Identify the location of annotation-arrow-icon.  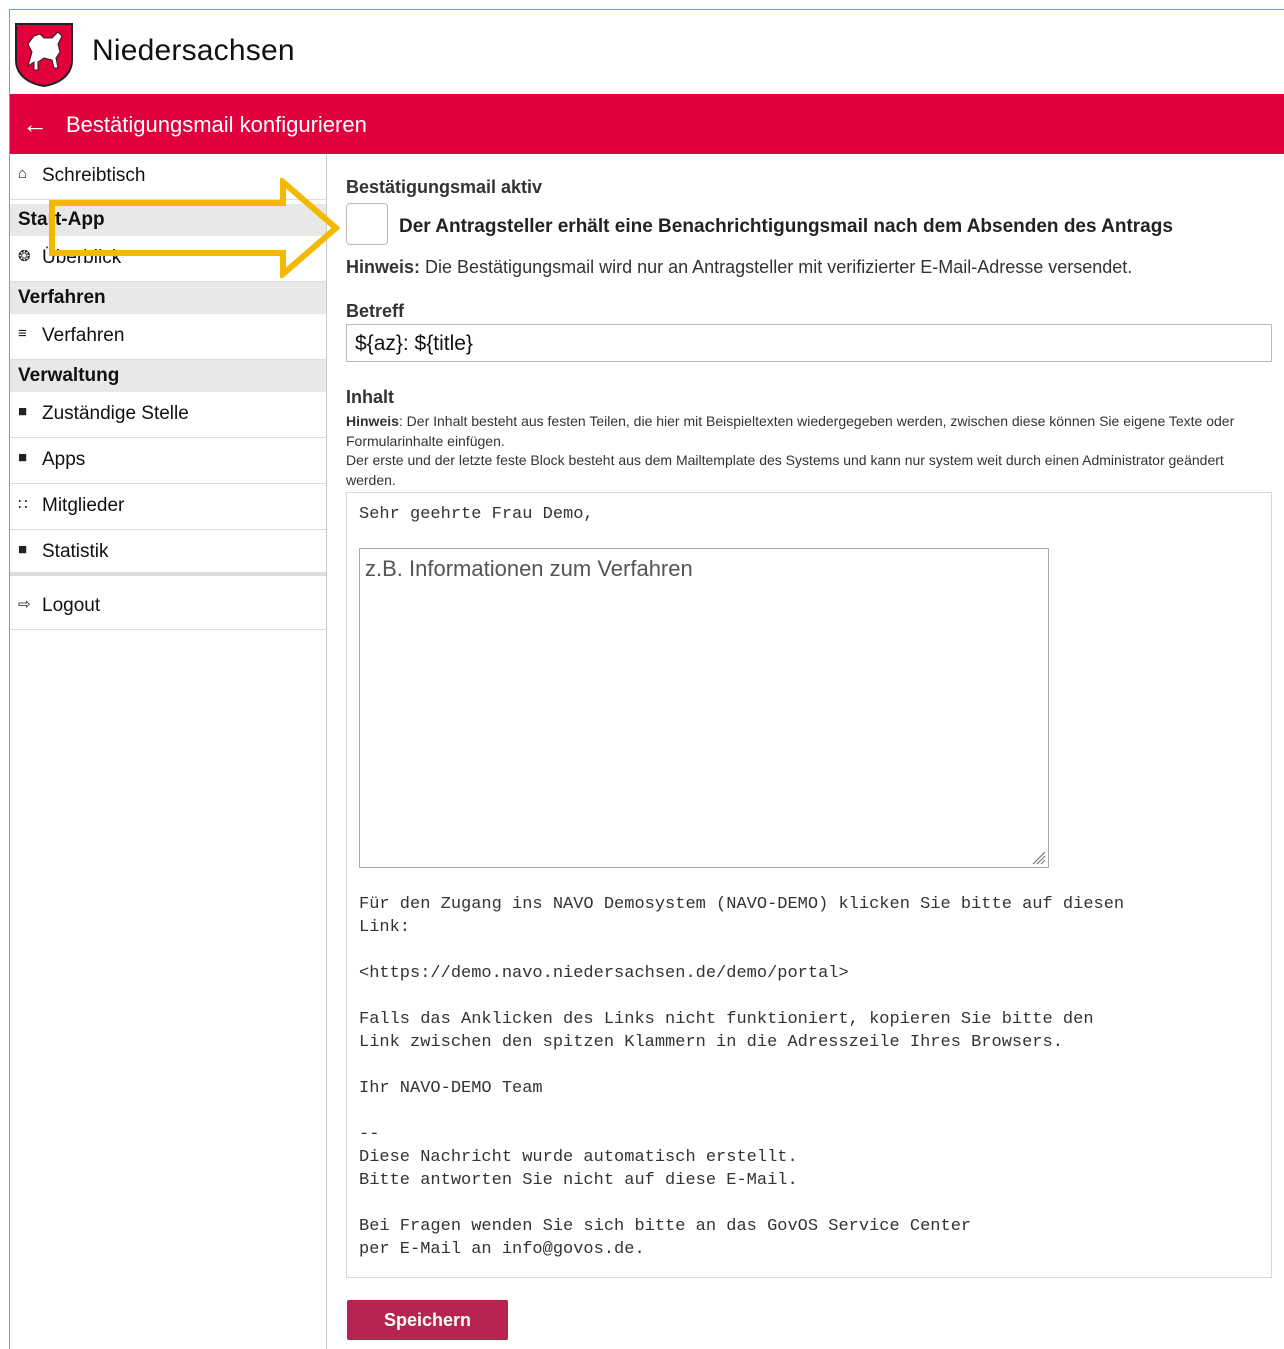
(194, 228).